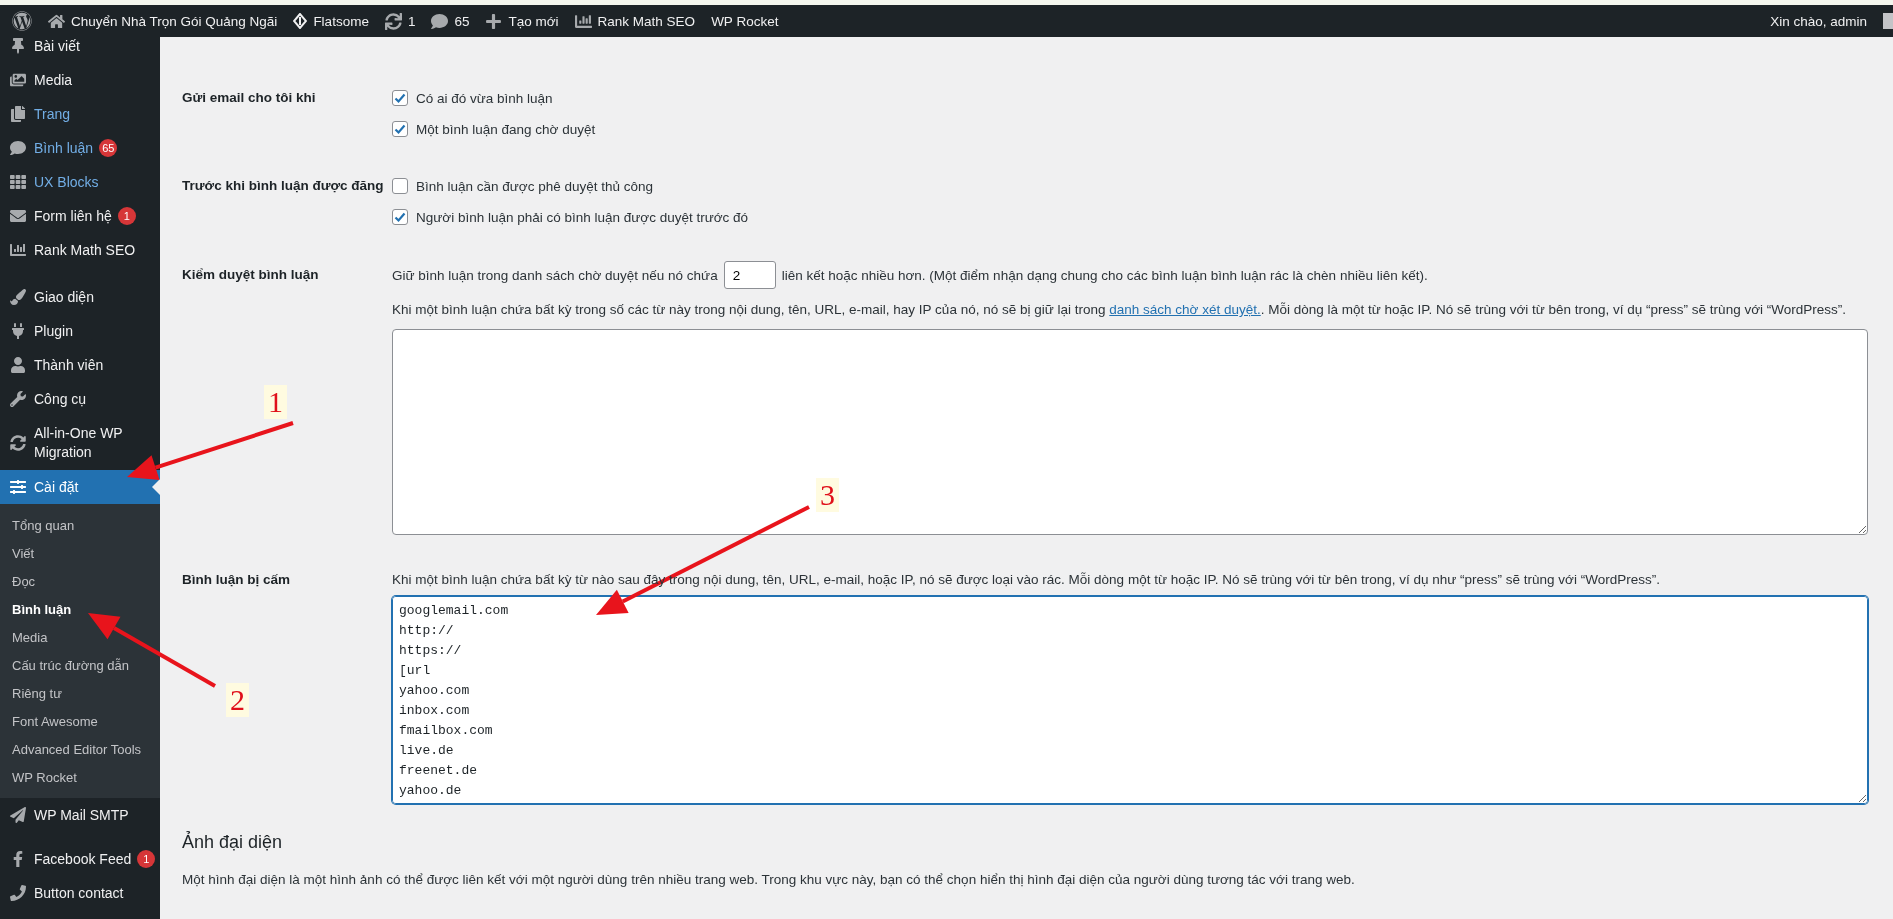 This screenshot has height=919, width=1893. What do you see at coordinates (18, 182) in the screenshot?
I see `grid-icon` at bounding box center [18, 182].